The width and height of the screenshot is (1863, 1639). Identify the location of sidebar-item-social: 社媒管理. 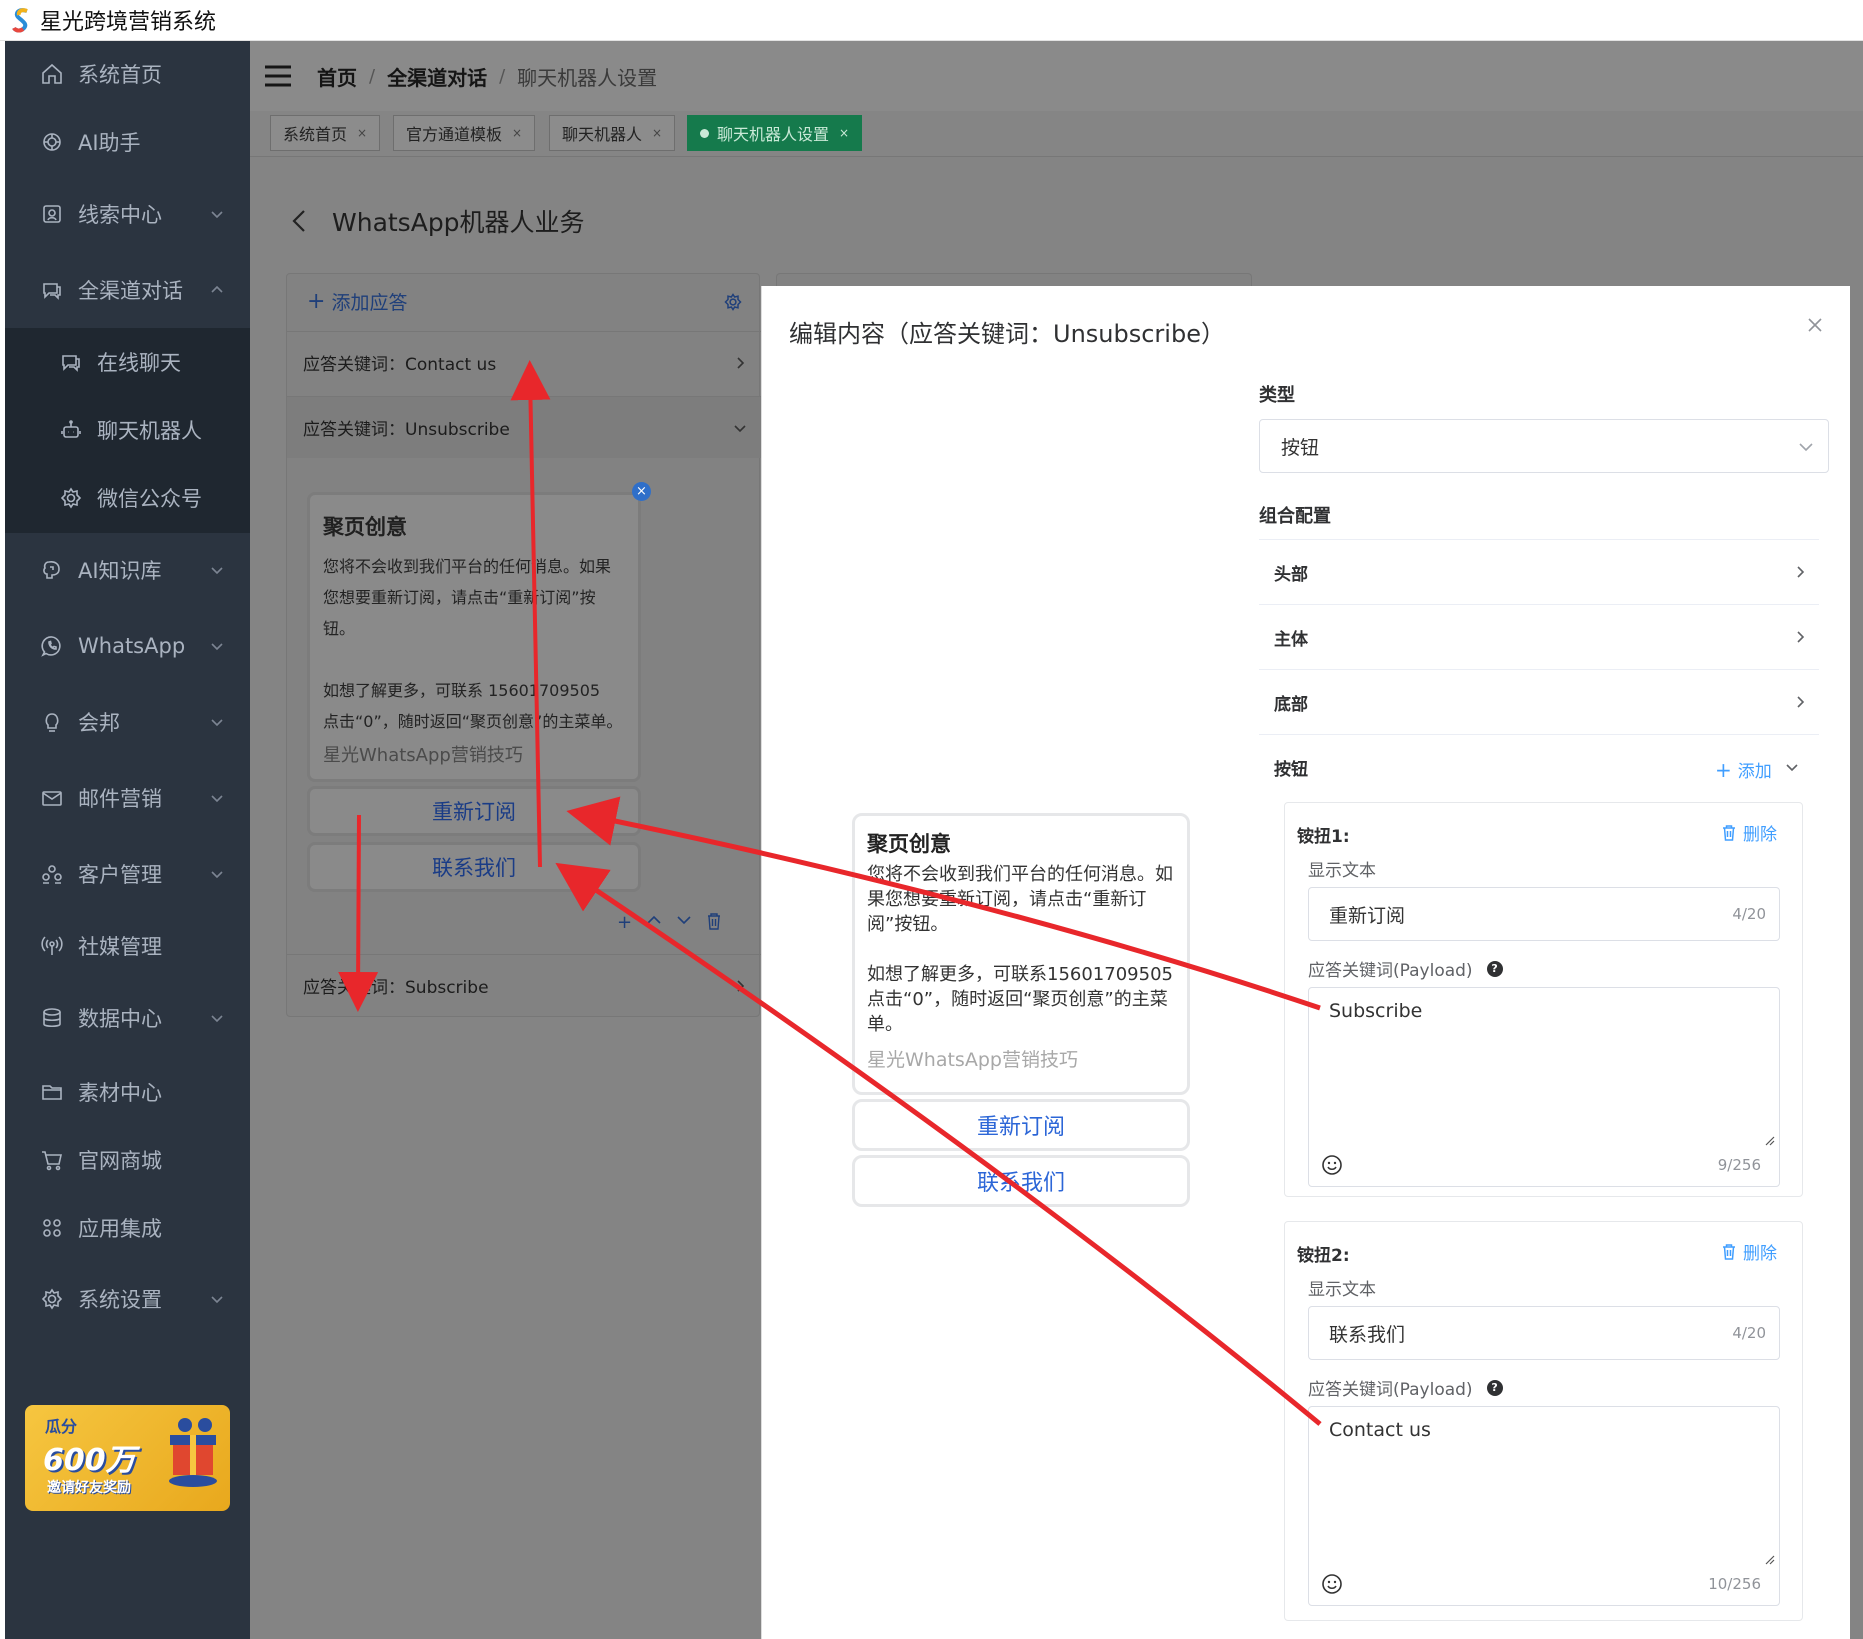
(127, 946).